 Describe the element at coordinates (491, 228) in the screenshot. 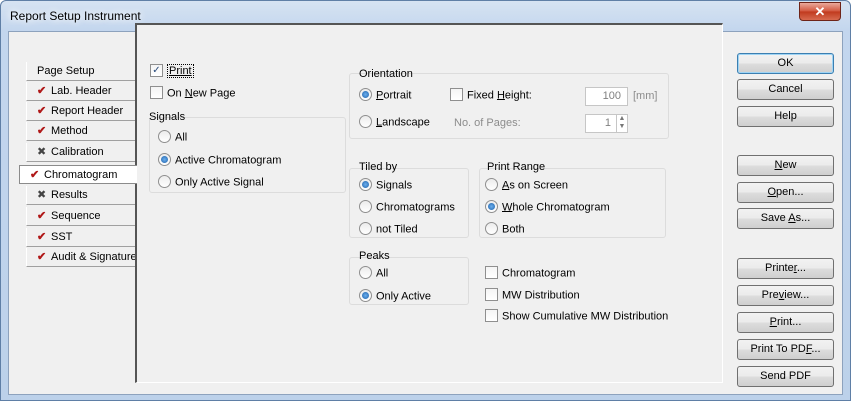

I see `both-radio` at that location.